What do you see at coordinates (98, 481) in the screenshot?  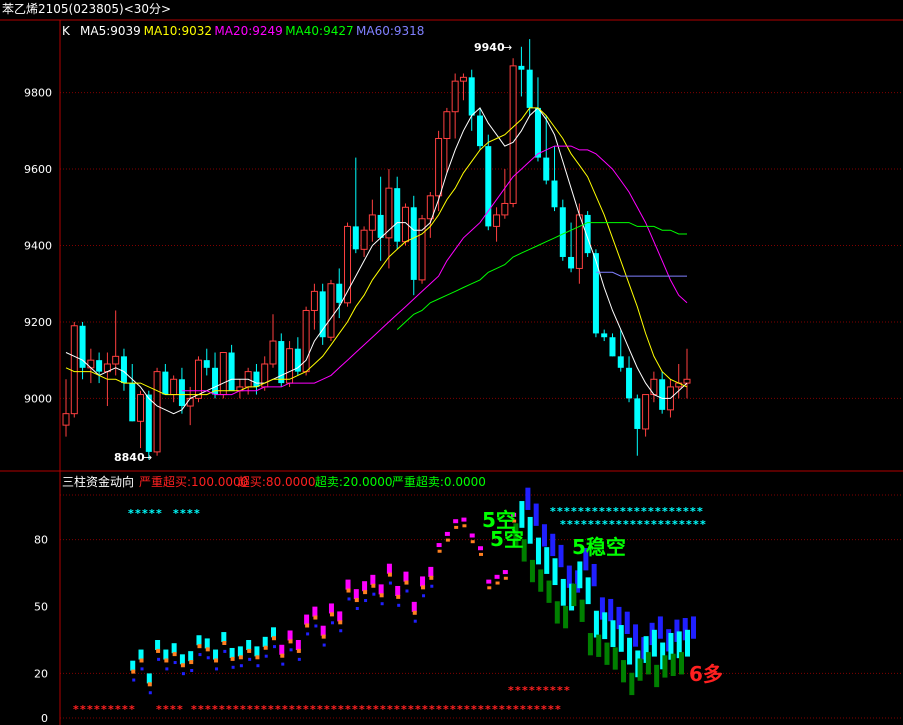 I see `lower-panel-title: 三柱资金动向` at bounding box center [98, 481].